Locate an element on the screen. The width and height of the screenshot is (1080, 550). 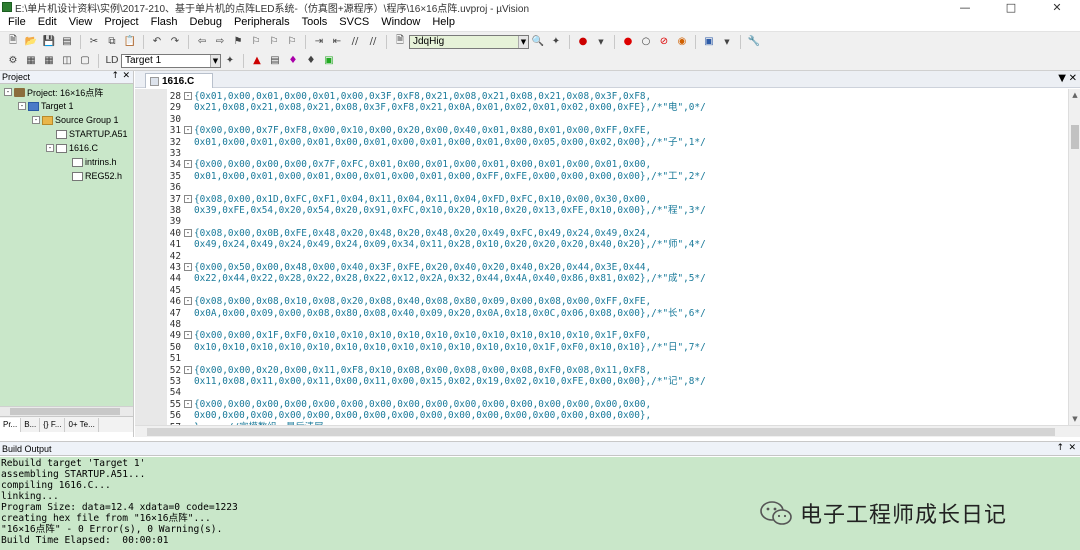
menu-svcs: SVCS is located at coordinates (354, 22).